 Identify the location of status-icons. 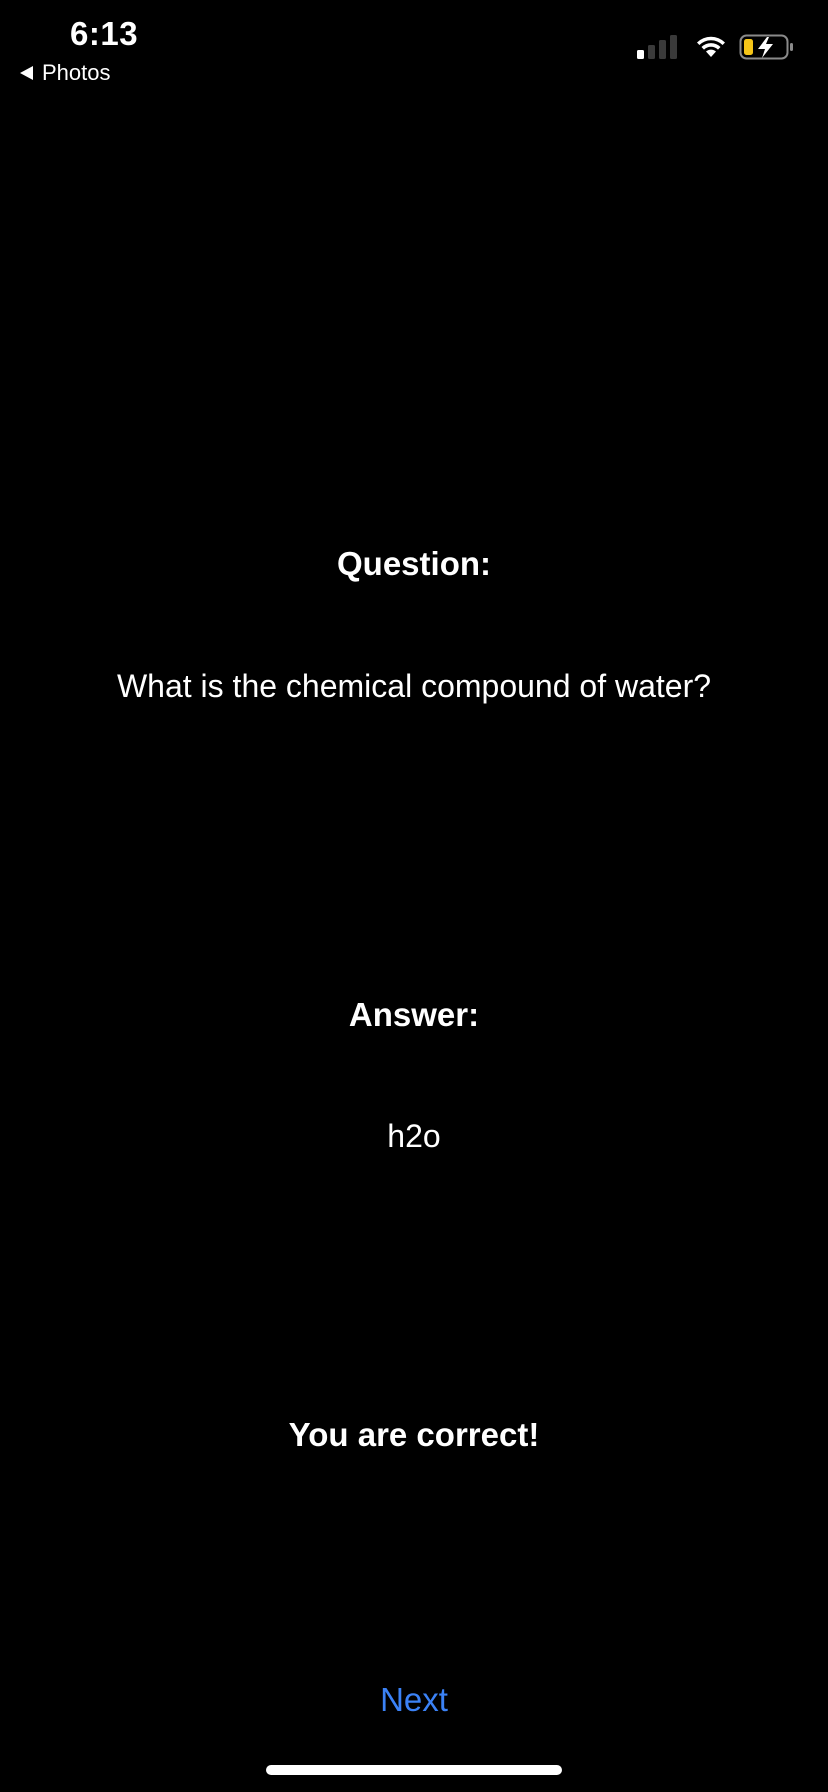
(716, 47).